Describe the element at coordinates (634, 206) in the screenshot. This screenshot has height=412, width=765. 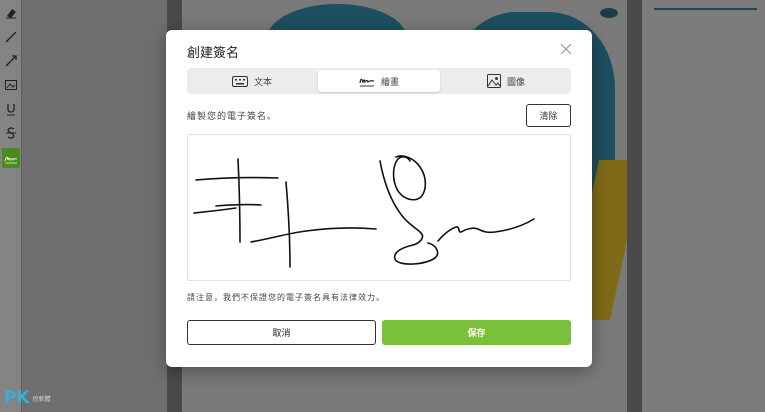
I see `page-gutter-right` at that location.